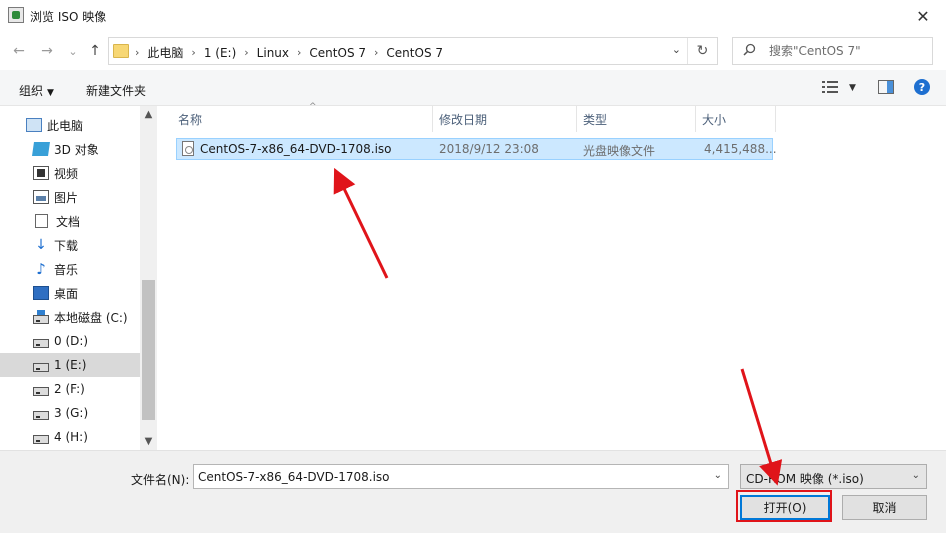 This screenshot has width=946, height=533. What do you see at coordinates (66, 269) in the screenshot?
I see `sidebar-item-label: 音乐` at bounding box center [66, 269].